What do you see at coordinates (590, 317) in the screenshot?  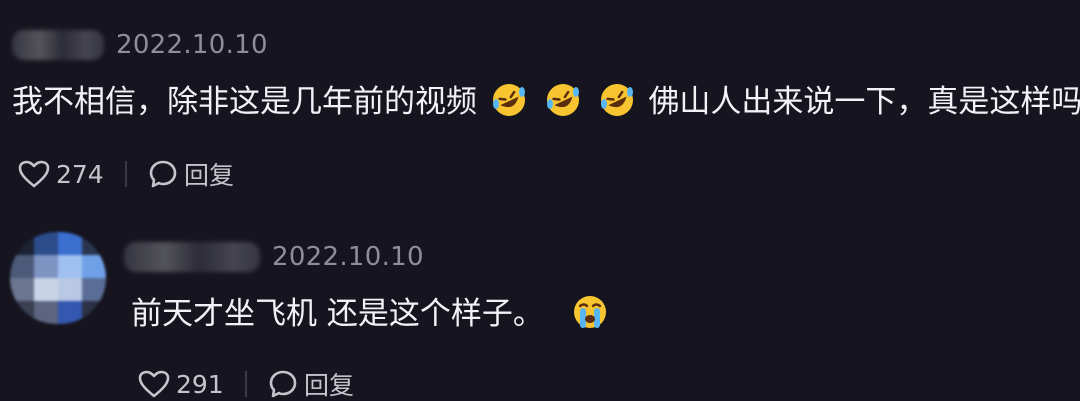 I see `crying-emoji` at bounding box center [590, 317].